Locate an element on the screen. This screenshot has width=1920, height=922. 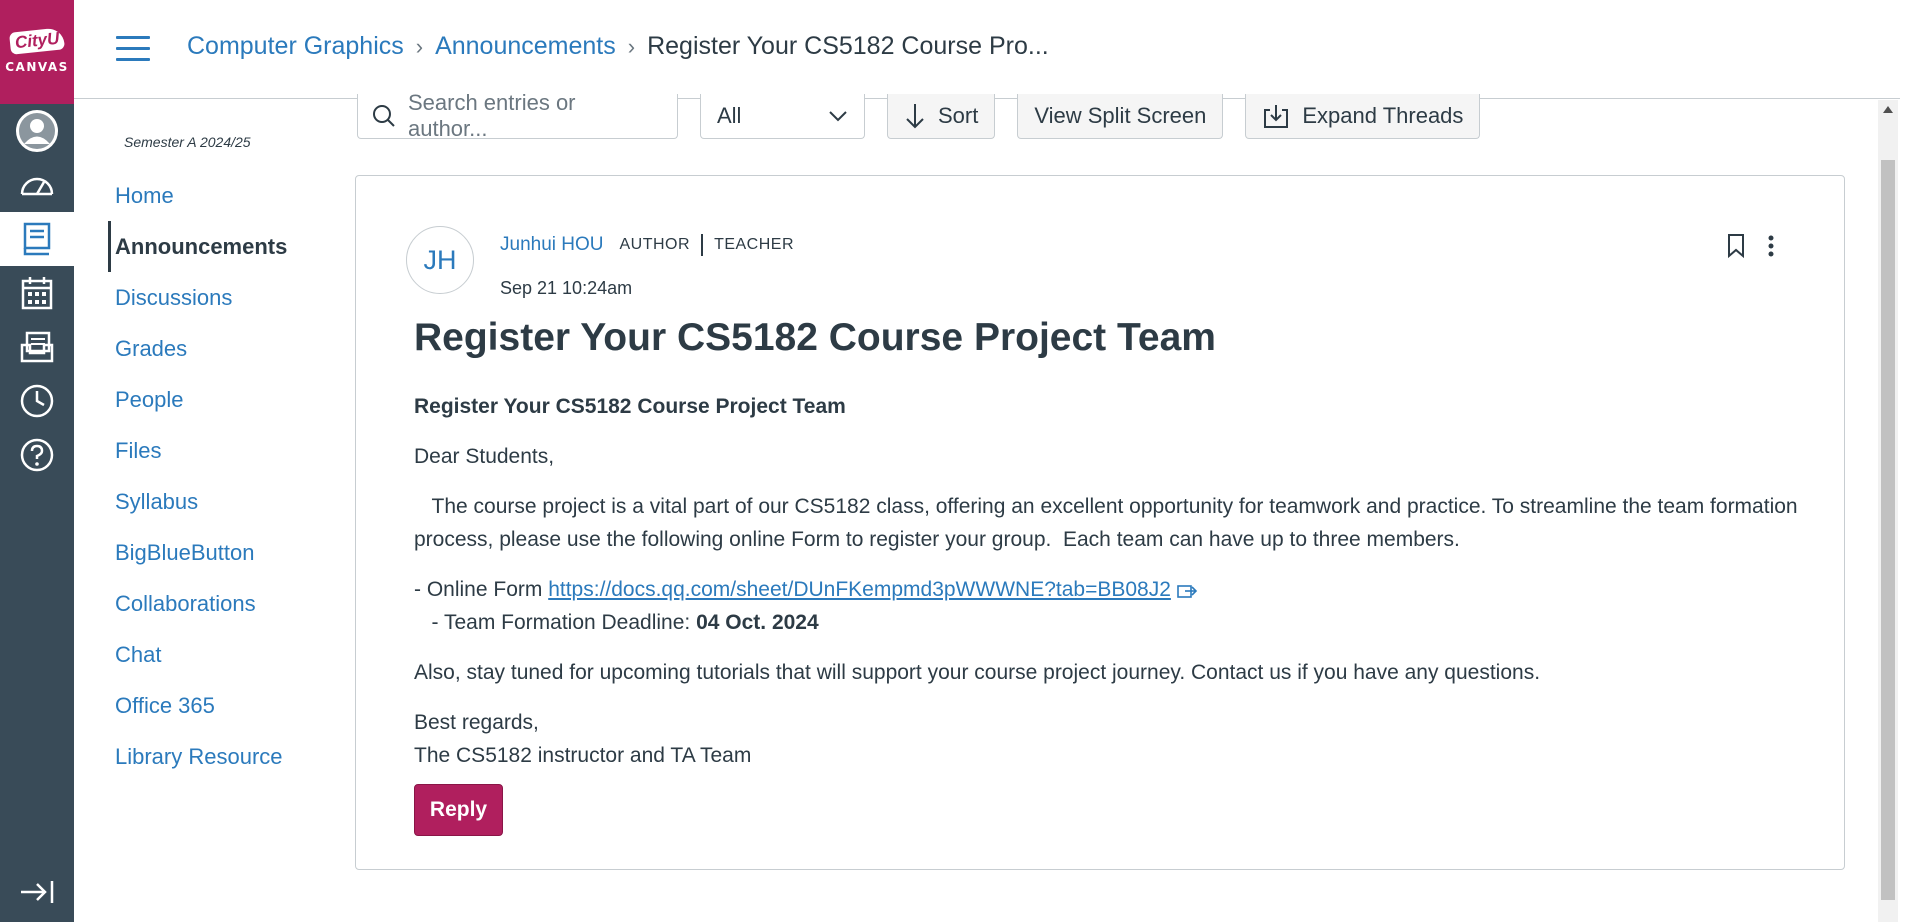
expand-icon is located at coordinates (1276, 116).